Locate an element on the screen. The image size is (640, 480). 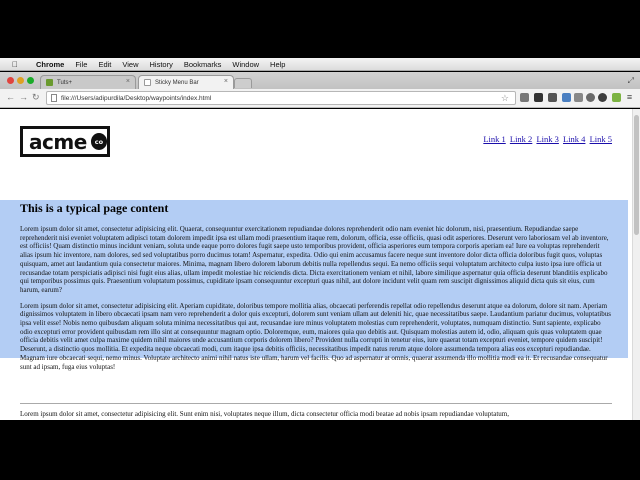
menu-window: Window is located at coordinates (245, 64).